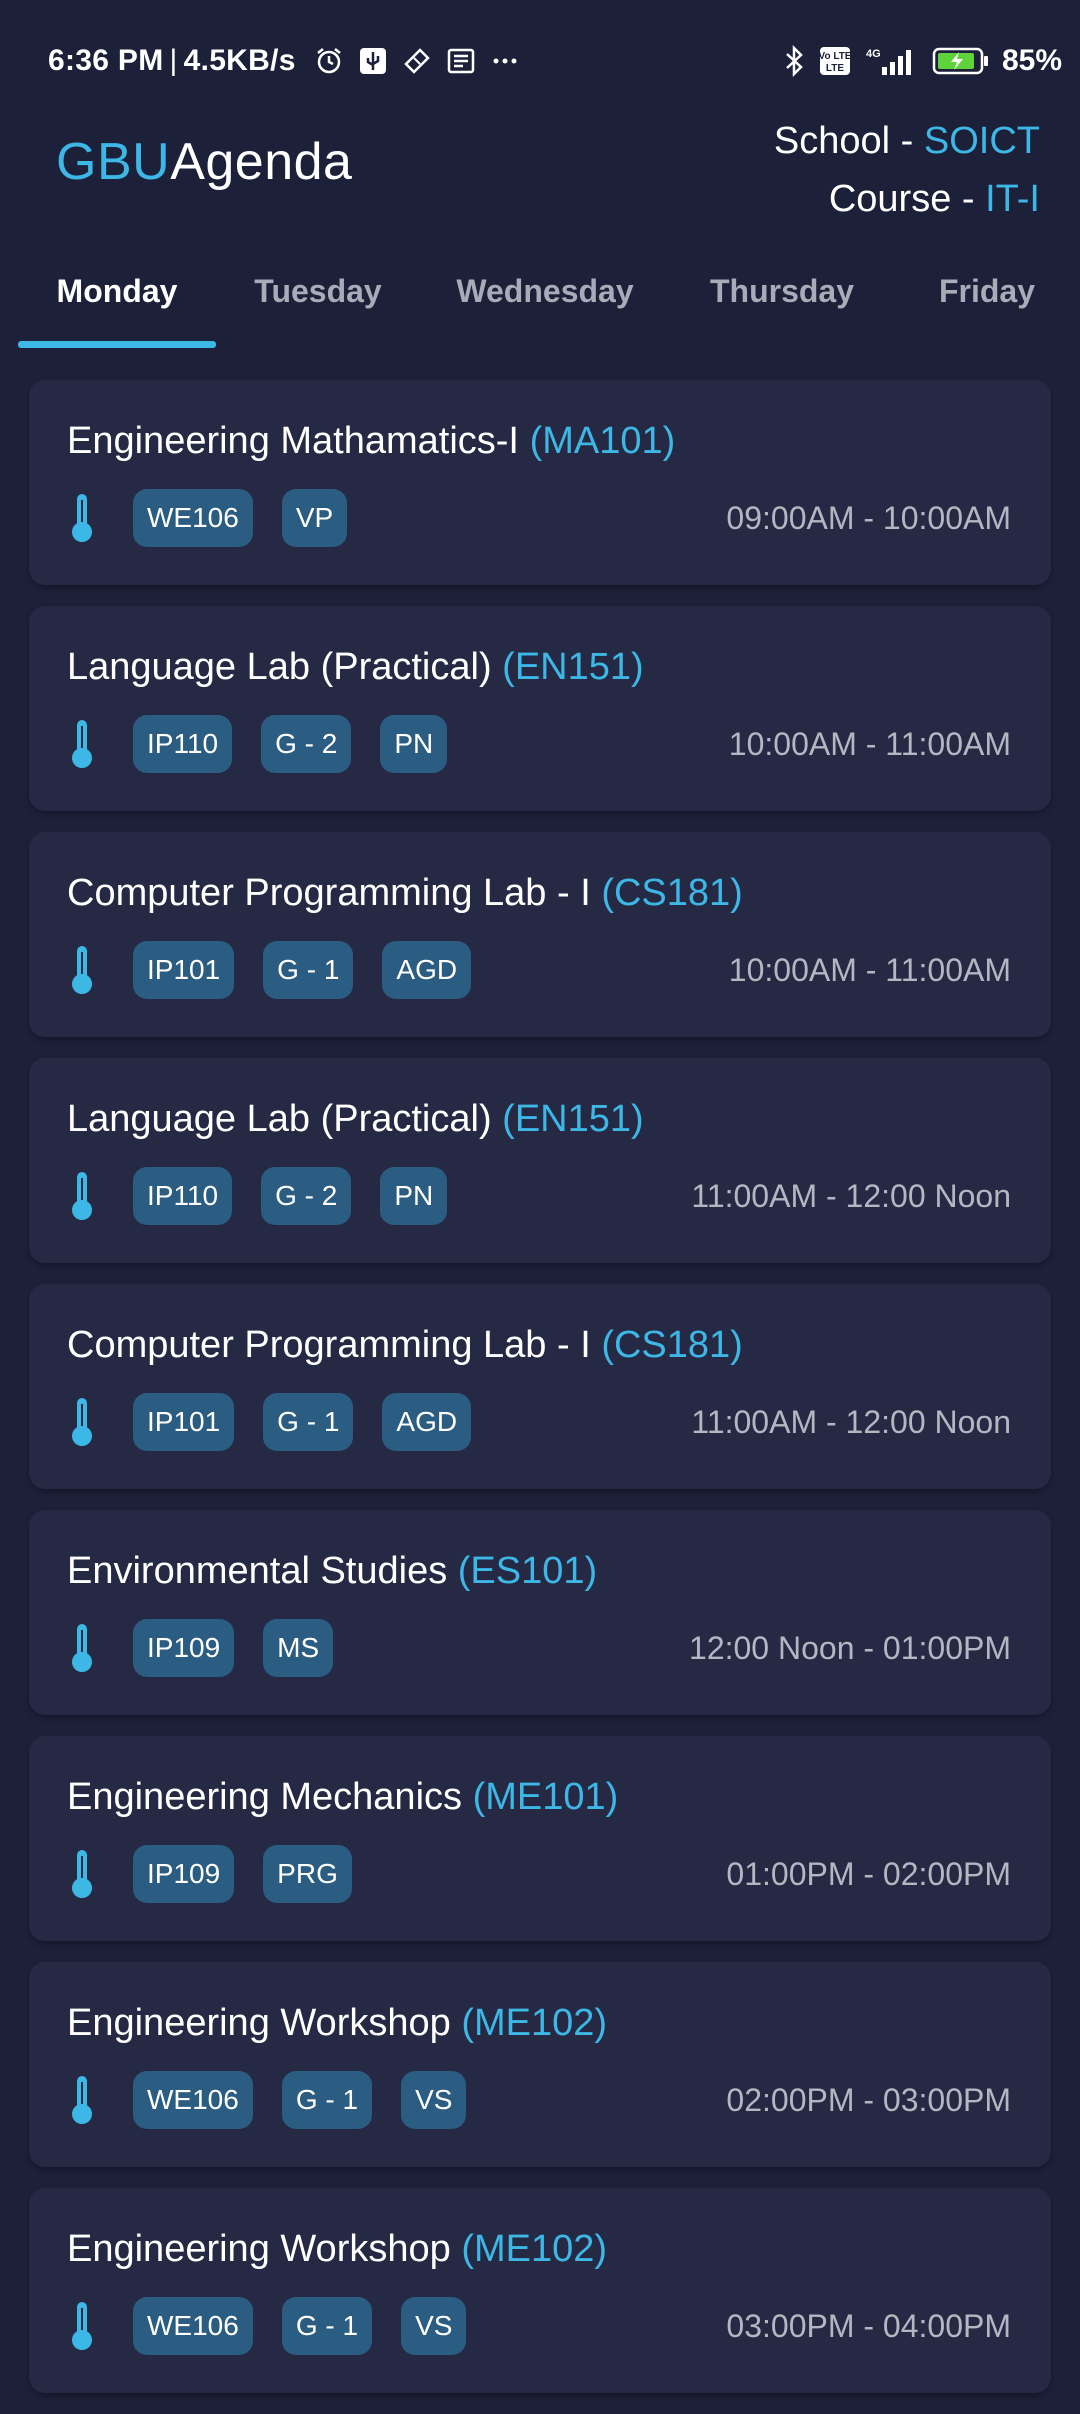 The width and height of the screenshot is (1080, 2414). I want to click on school-value: SOICT, so click(981, 141).